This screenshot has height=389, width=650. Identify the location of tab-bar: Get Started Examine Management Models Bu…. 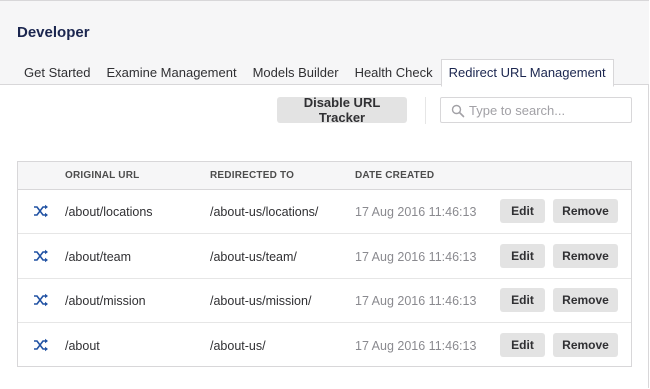
(315, 73).